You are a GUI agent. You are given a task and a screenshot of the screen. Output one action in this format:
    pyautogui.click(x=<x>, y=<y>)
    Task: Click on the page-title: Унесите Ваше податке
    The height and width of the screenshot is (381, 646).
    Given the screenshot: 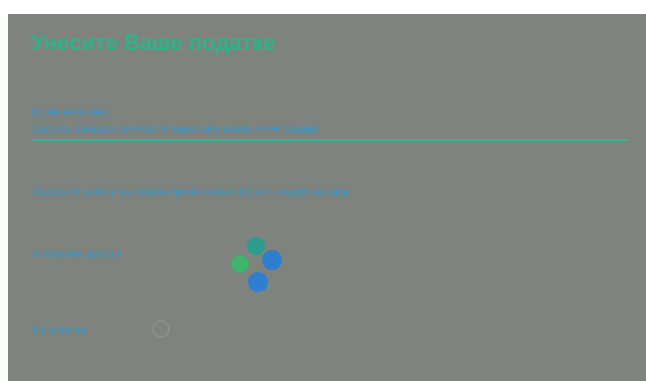 What is the action you would take?
    pyautogui.click(x=153, y=42)
    